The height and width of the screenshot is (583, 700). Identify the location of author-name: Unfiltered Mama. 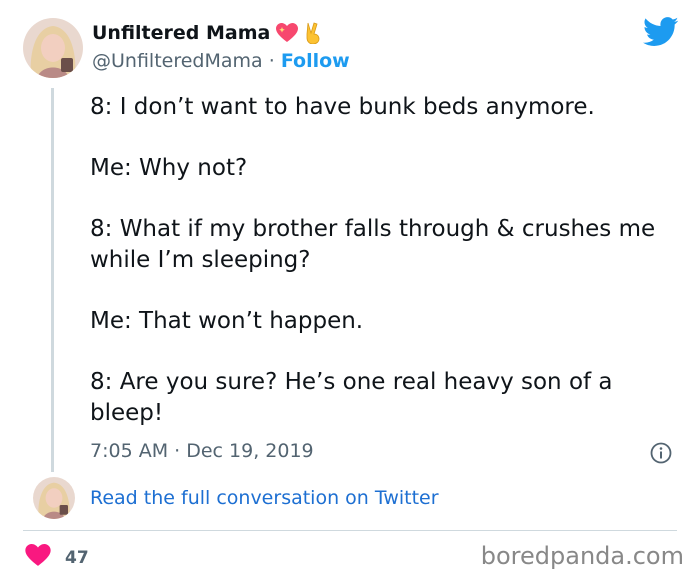
(207, 33).